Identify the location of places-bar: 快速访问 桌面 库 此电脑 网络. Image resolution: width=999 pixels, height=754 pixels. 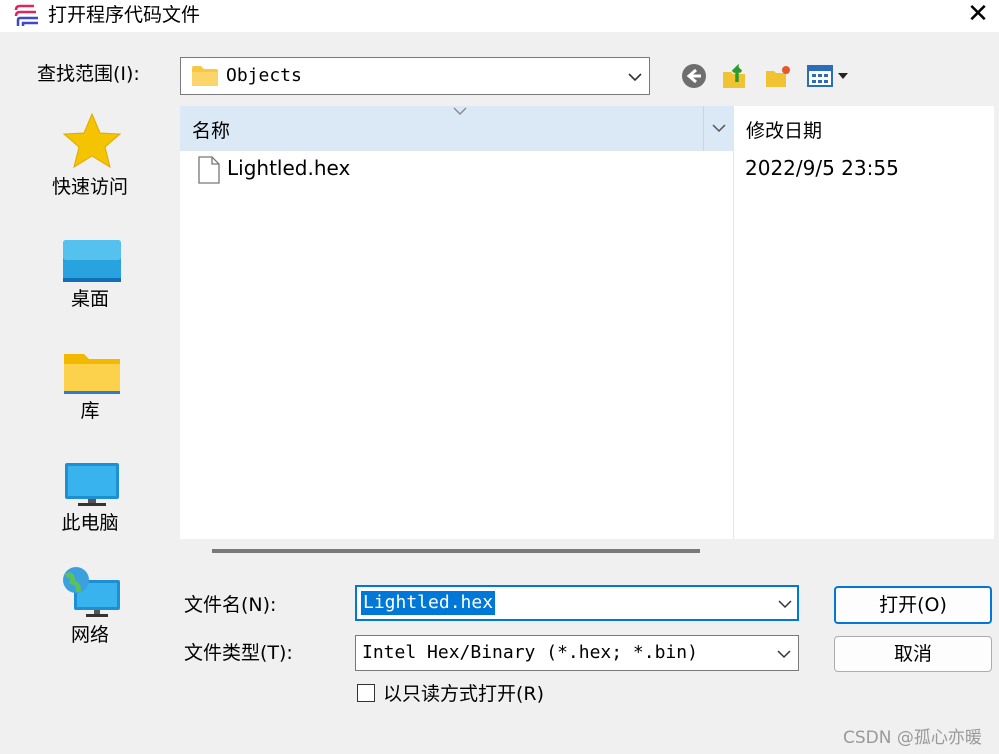
(90, 373).